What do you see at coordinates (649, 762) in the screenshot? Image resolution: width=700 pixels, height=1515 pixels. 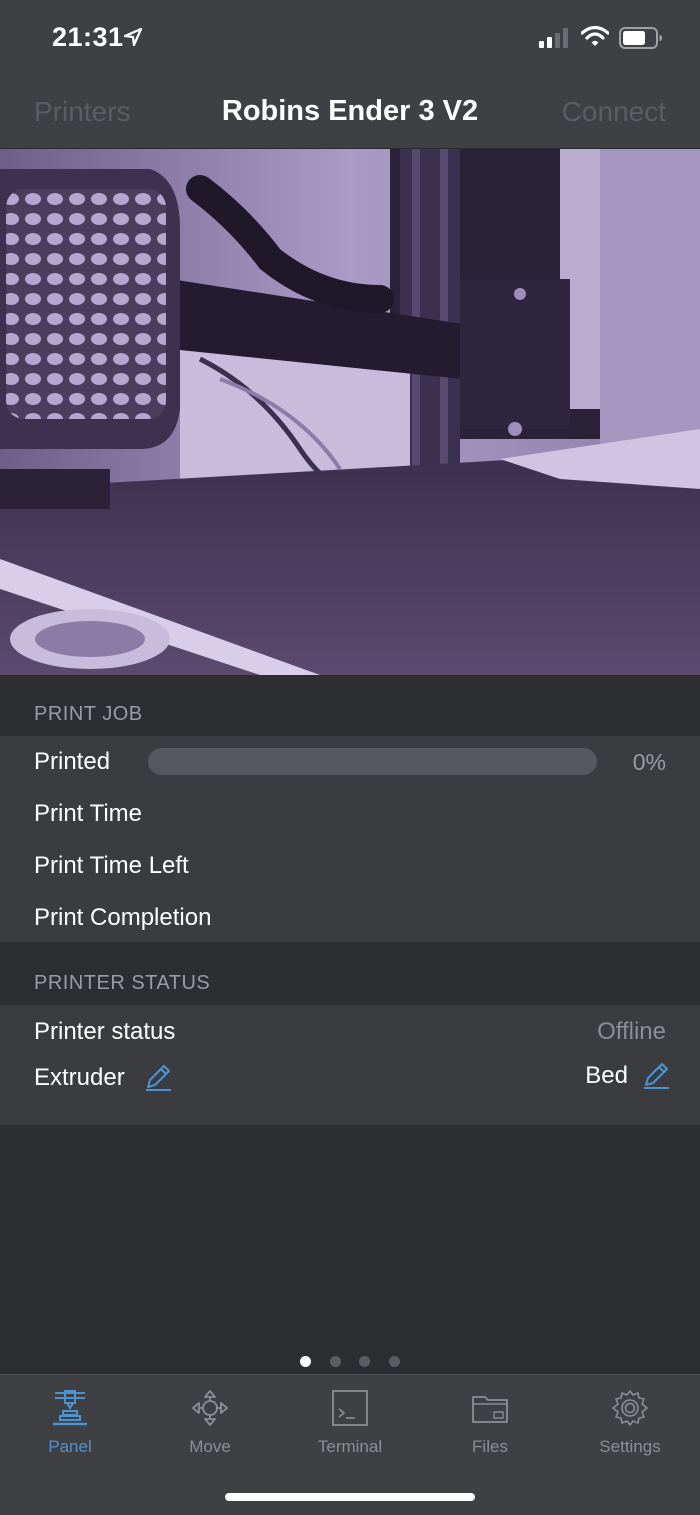 I see `printed-percentage: 0%` at bounding box center [649, 762].